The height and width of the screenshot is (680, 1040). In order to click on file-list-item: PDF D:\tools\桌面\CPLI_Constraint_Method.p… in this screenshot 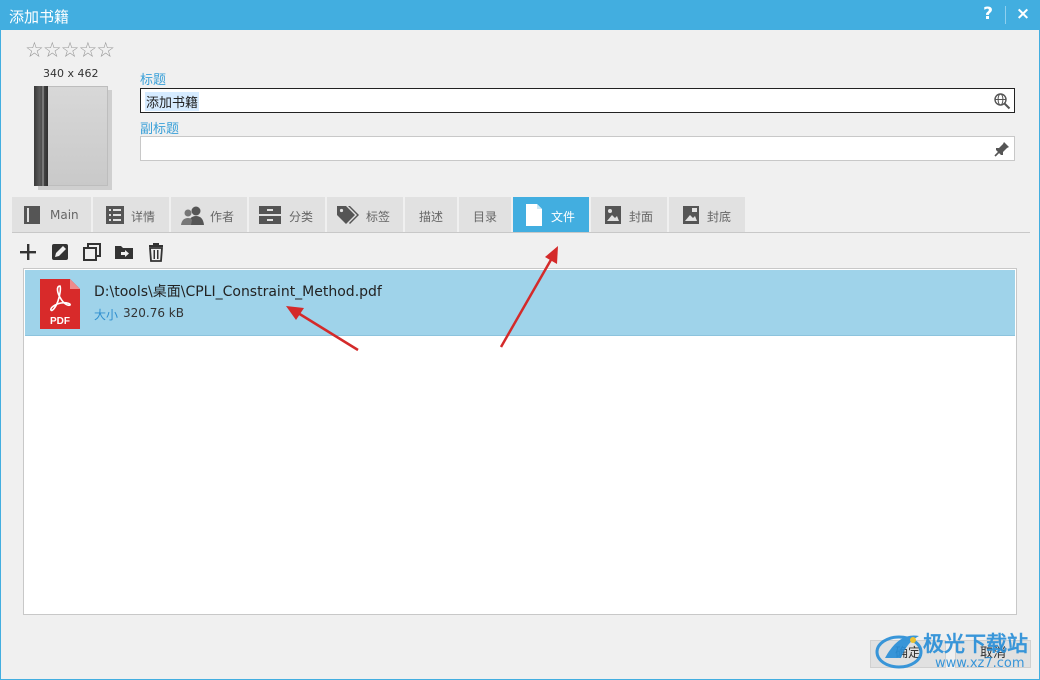, I will do `click(520, 303)`.